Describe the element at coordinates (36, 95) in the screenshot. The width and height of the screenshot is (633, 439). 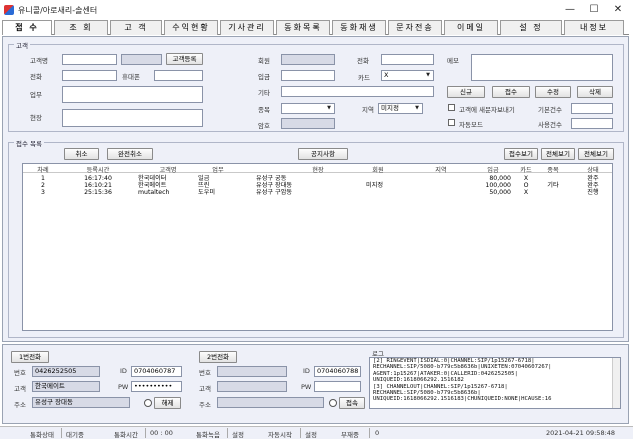
I see `work-label: 업무` at that location.